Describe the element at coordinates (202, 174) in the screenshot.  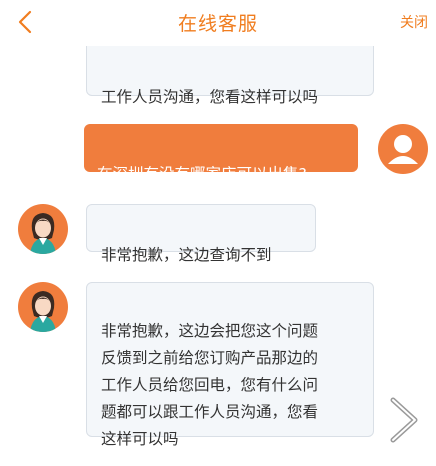
I see `message-text: 在深圳有没有哪家店可以出售?` at that location.